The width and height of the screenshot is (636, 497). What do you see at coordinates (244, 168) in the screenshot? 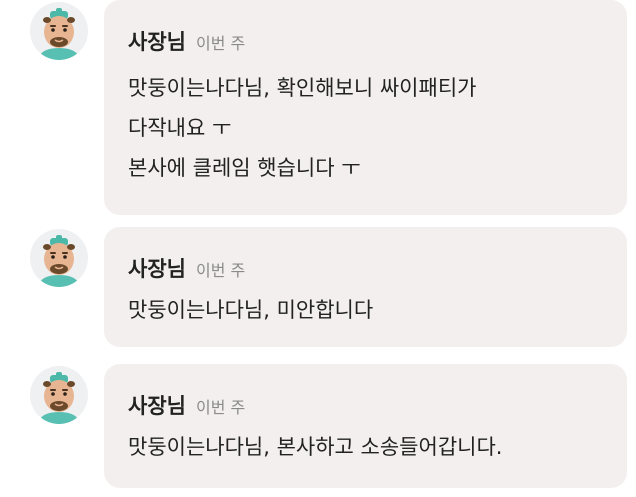
I see `message-text-line: 본사에 클레임 햇습니다 ㅜ` at bounding box center [244, 168].